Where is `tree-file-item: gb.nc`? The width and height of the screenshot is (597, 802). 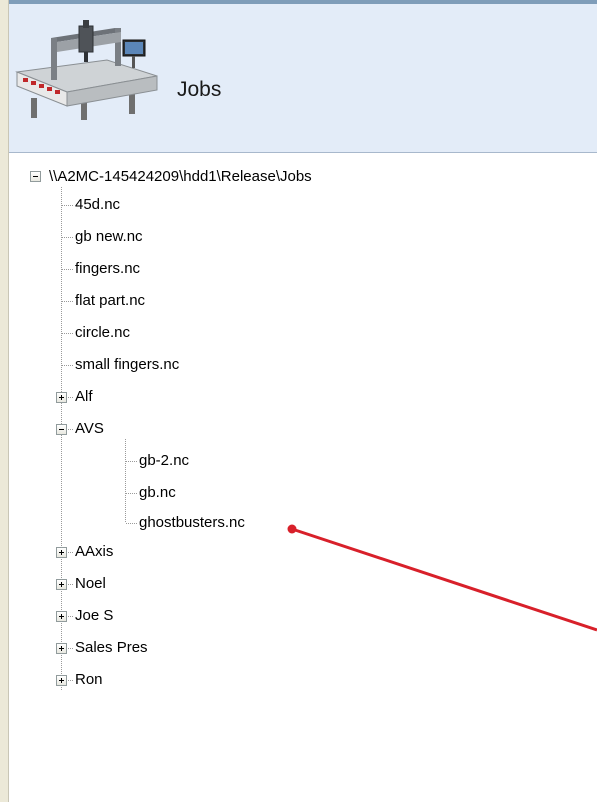
tree-file-item: gb.nc is located at coordinates (157, 493).